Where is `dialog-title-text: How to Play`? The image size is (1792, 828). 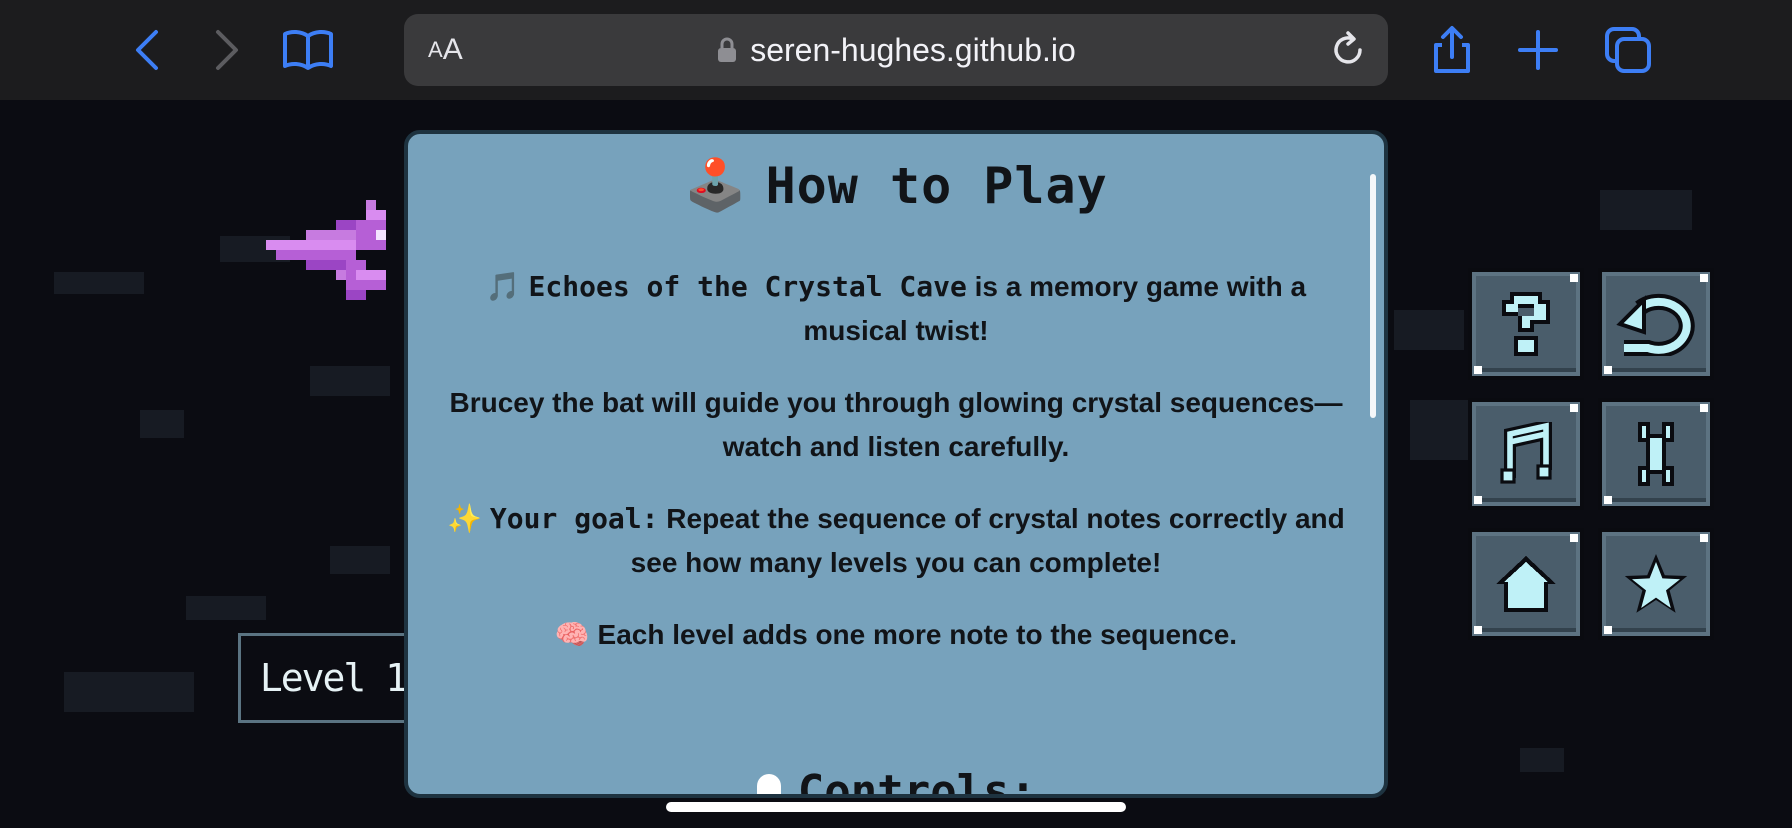
dialog-title-text: How to Play is located at coordinates (936, 185).